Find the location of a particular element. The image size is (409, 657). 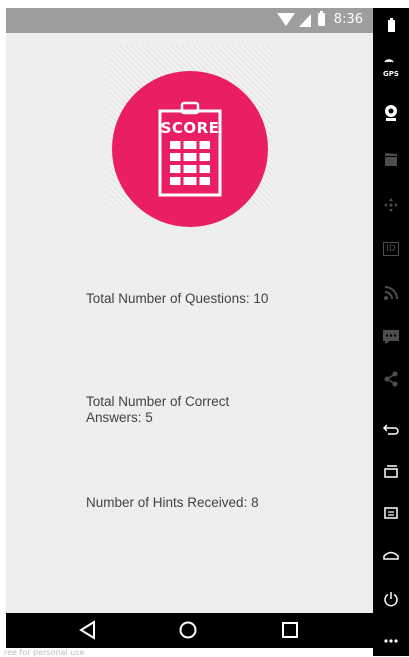

hints-received-text: Number of Hints Received: 8 is located at coordinates (172, 502).